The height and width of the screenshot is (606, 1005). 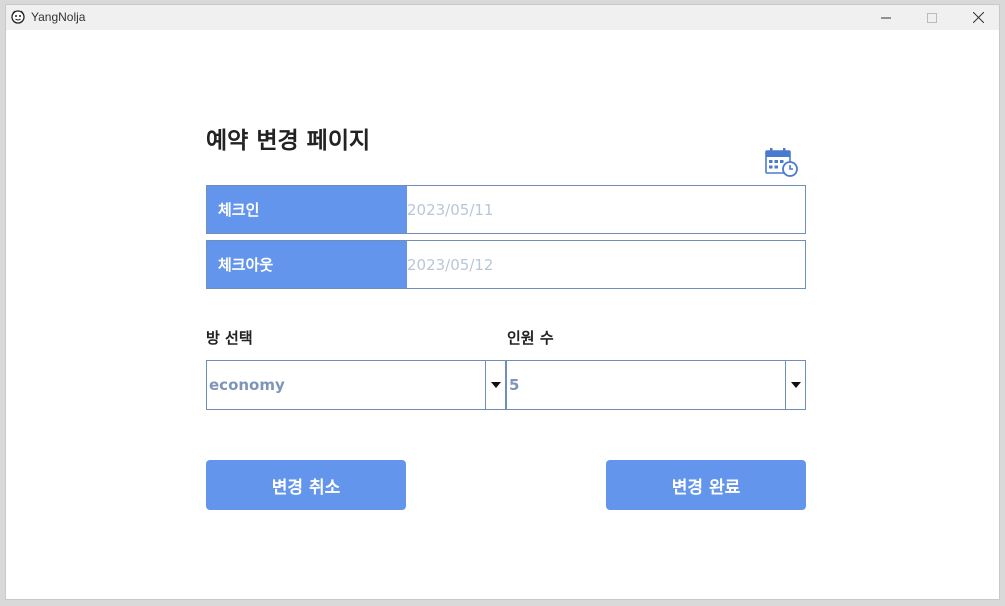 I want to click on maximize-icon, so click(x=932, y=17).